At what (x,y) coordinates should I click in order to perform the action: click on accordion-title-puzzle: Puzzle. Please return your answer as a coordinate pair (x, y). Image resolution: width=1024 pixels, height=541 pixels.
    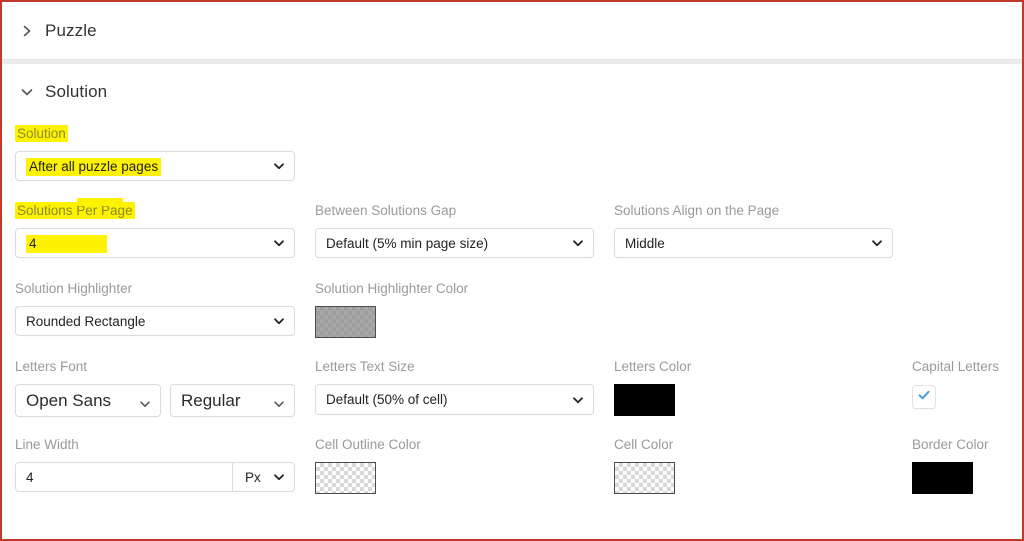
    Looking at the image, I should click on (71, 30).